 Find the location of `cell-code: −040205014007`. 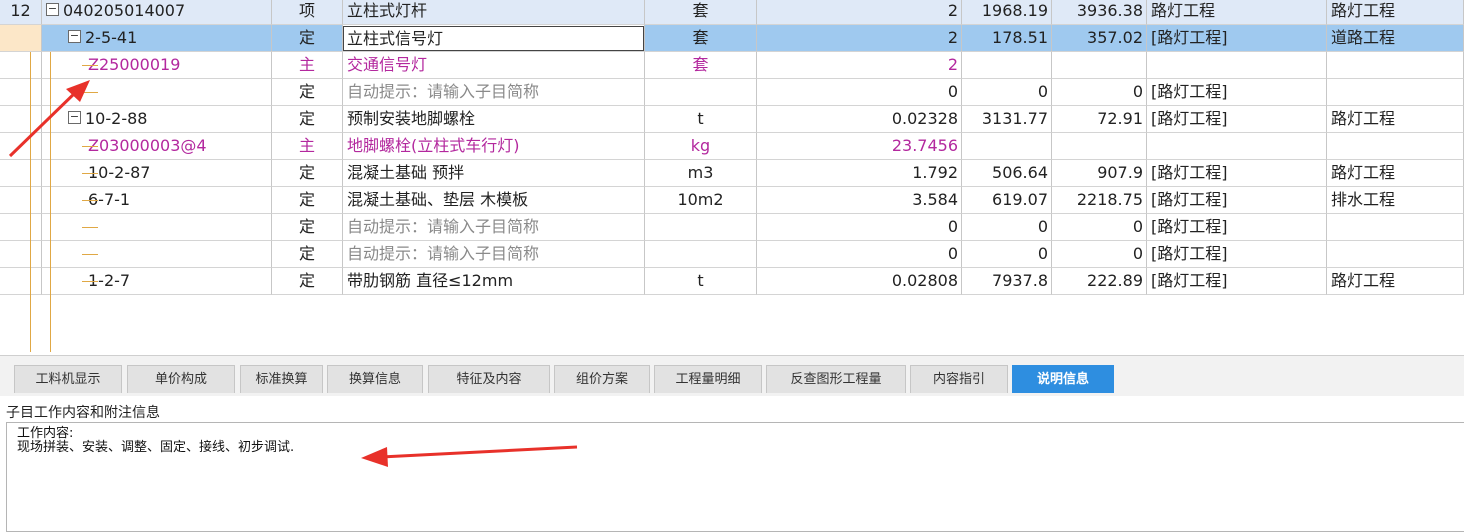

cell-code: −040205014007 is located at coordinates (157, 12).